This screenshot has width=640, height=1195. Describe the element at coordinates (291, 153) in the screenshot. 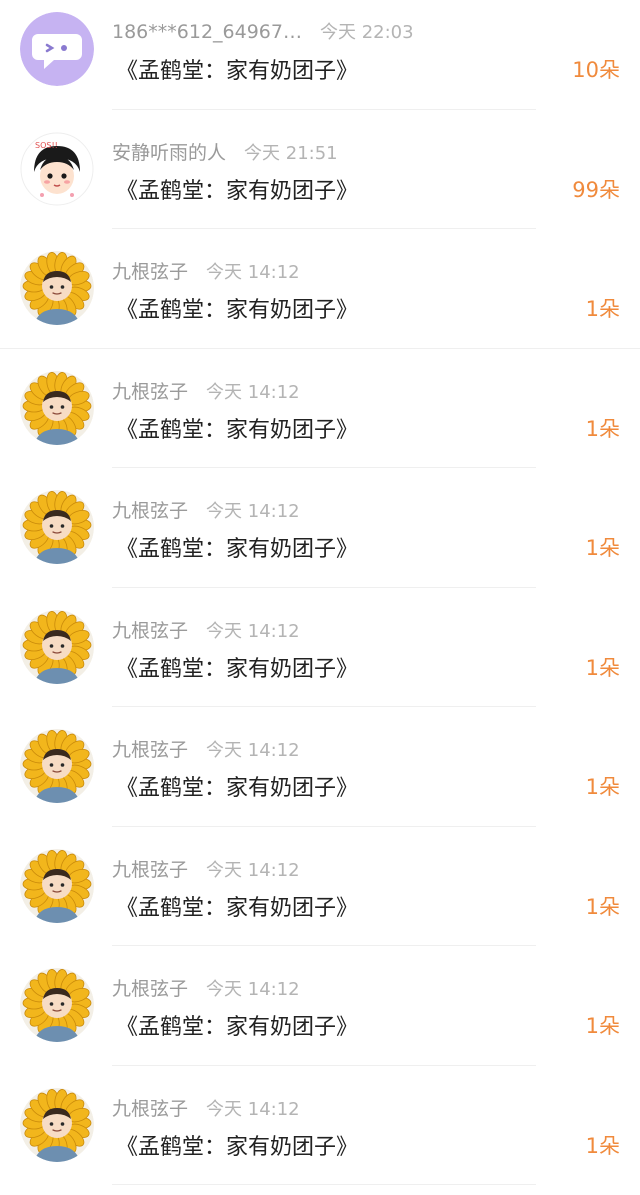

I see `send-time: 今天 21:51` at that location.